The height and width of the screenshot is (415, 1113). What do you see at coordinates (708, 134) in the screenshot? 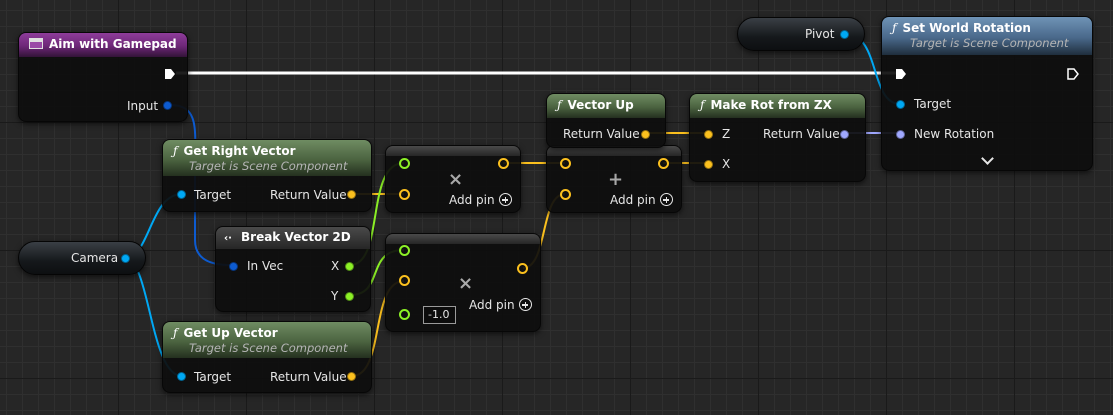
I see `z-input-pin` at bounding box center [708, 134].